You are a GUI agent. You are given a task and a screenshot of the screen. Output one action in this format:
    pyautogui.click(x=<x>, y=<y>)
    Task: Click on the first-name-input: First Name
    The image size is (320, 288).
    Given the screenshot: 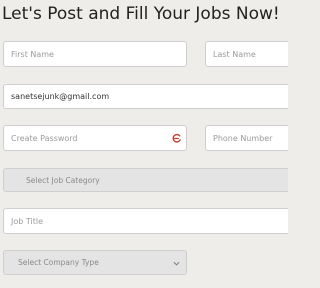 What is the action you would take?
    pyautogui.click(x=95, y=54)
    